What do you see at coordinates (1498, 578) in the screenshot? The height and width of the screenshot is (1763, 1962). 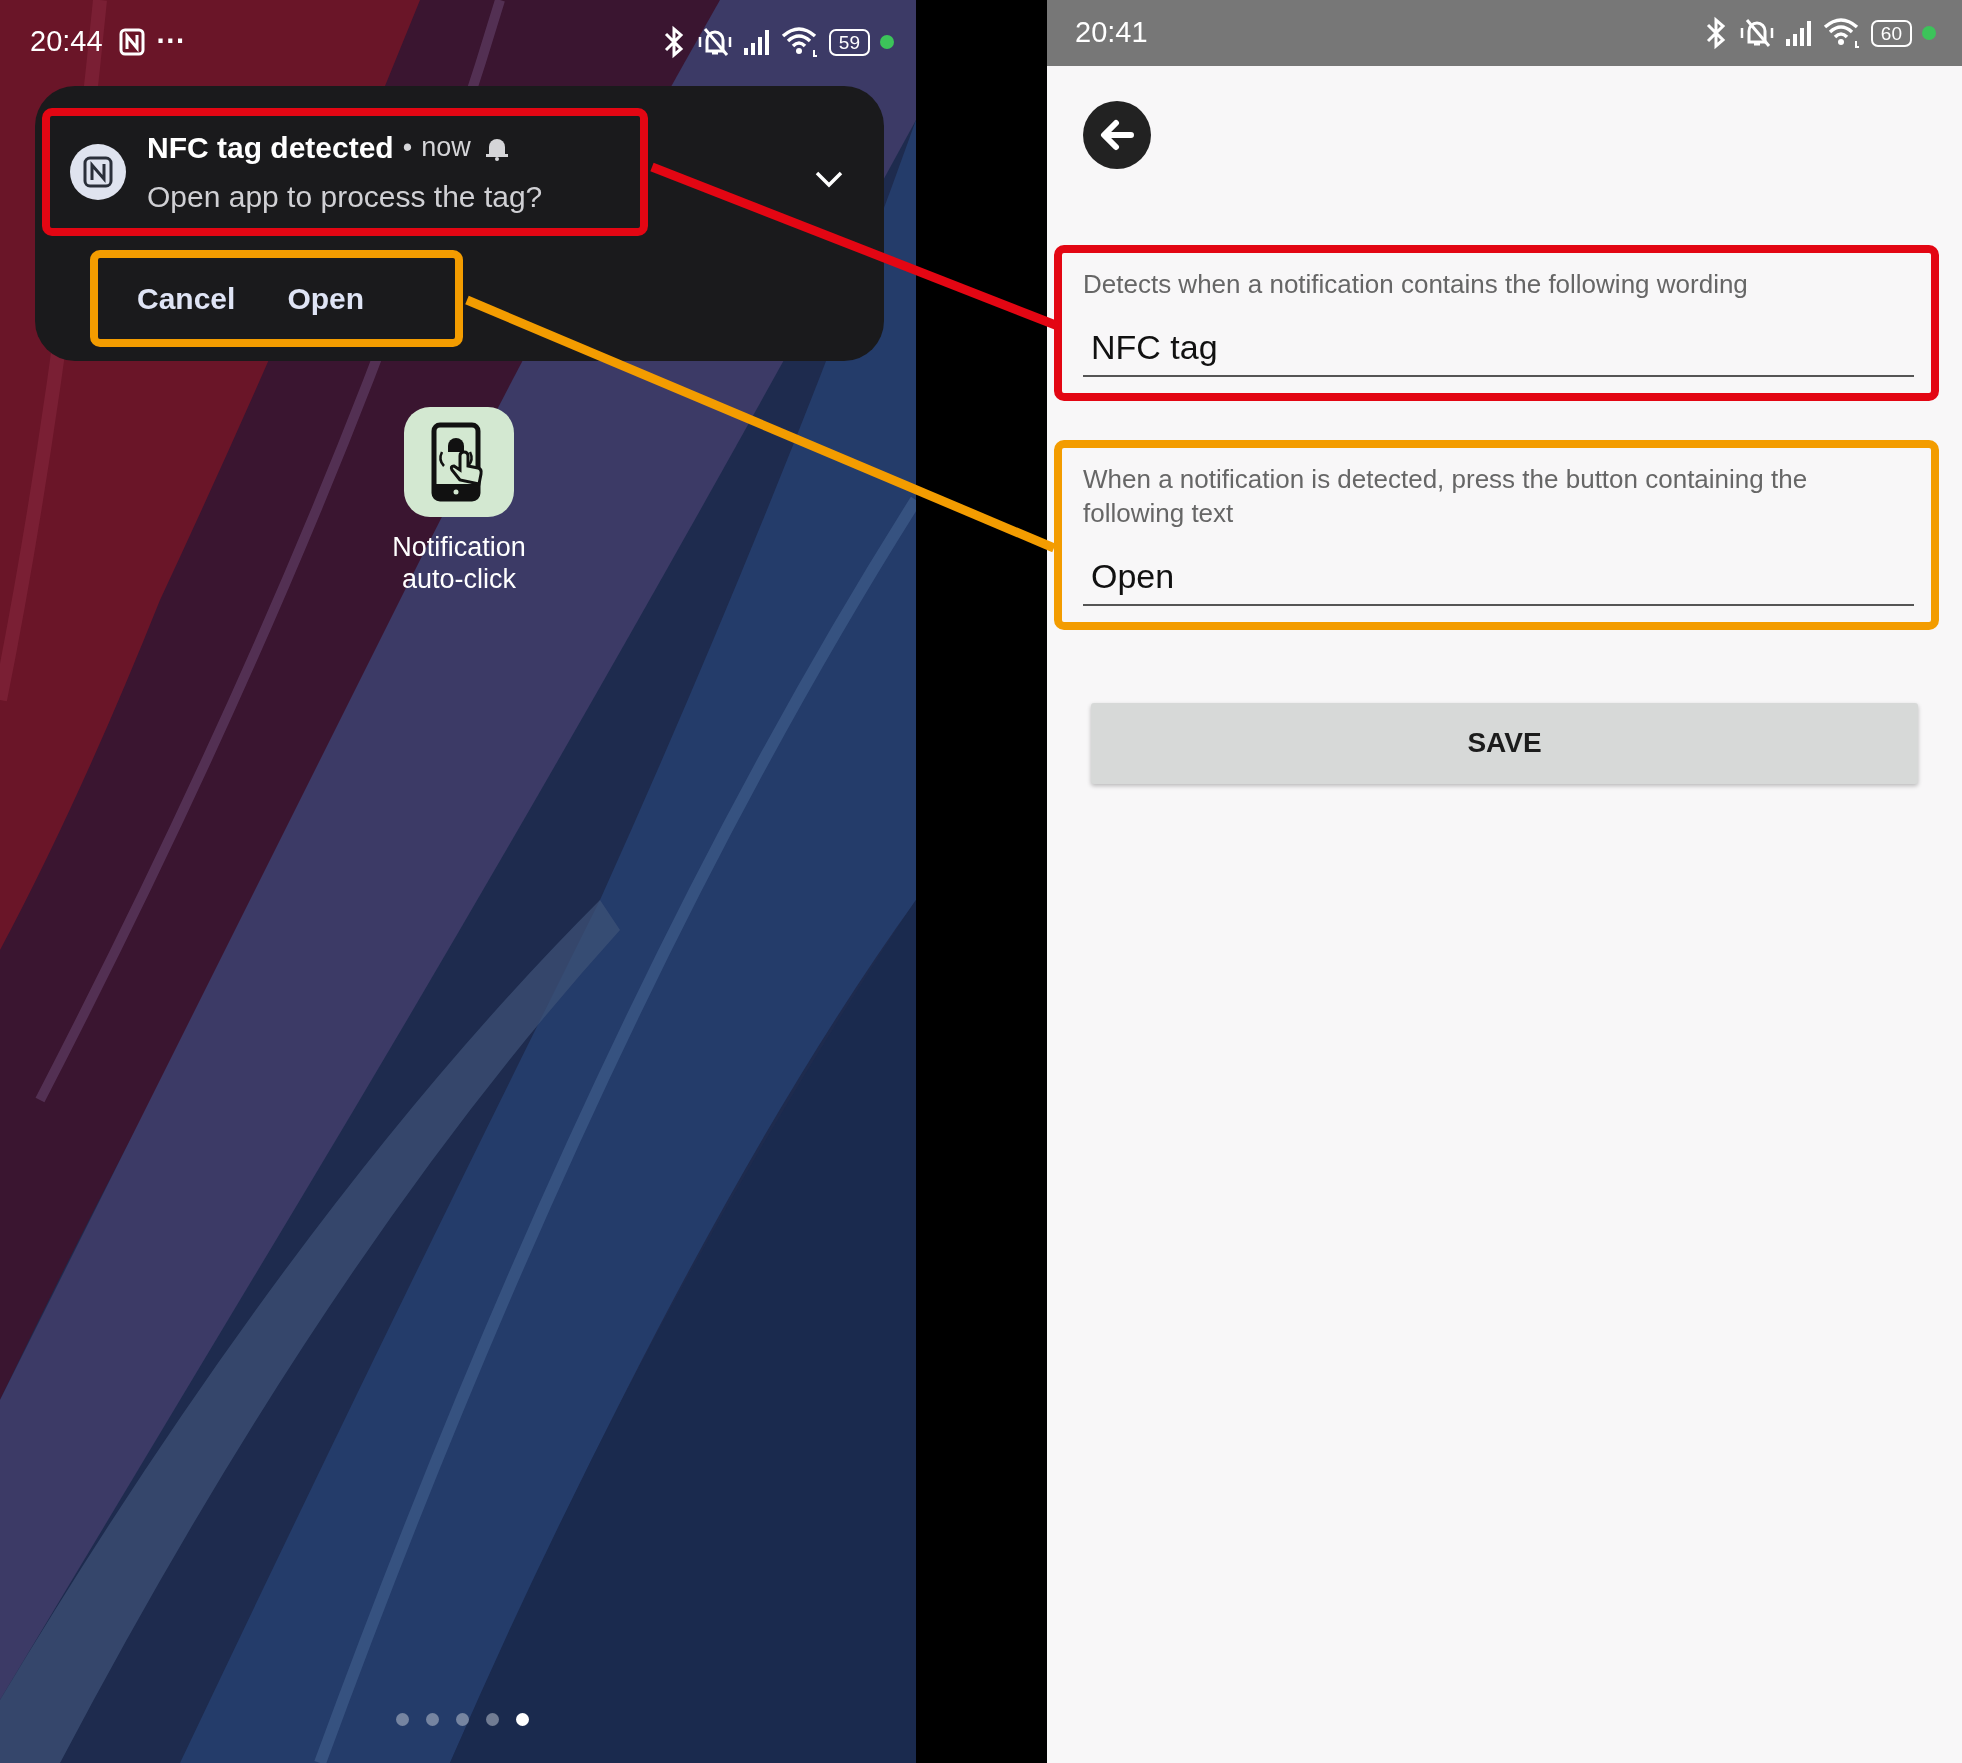 I see `text-field: Open` at bounding box center [1498, 578].